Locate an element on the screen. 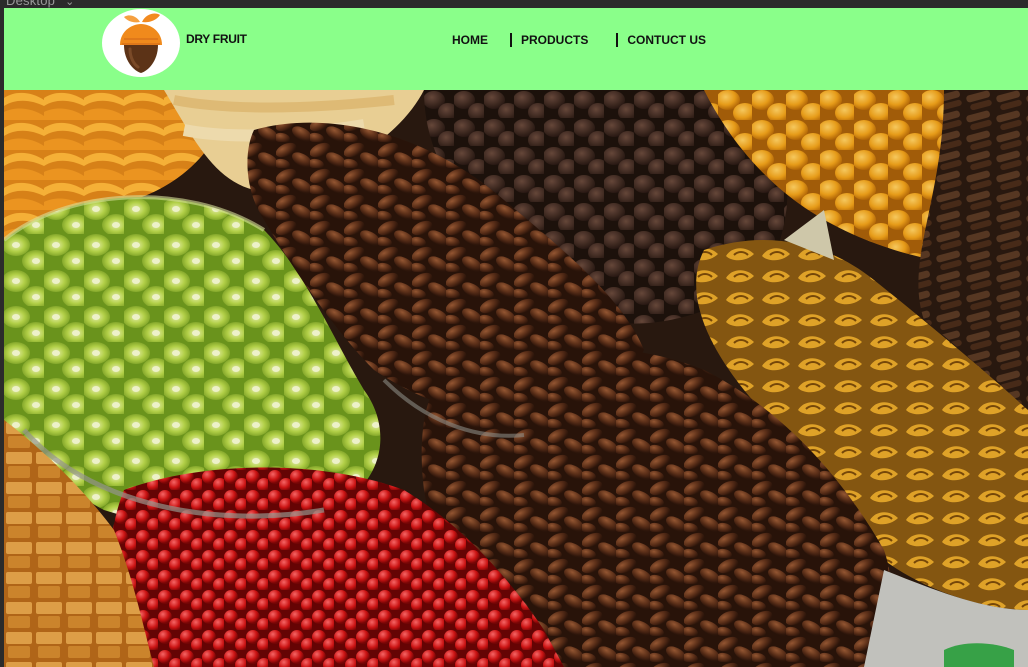 The height and width of the screenshot is (667, 1028). main-nav: HOME PRODUCTS CONTUCT US is located at coordinates (579, 40).